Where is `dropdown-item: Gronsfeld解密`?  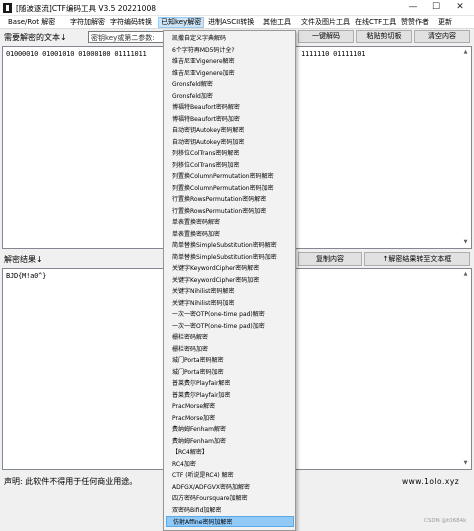
dropdown-item: Gronsfeld解密 is located at coordinates (192, 84).